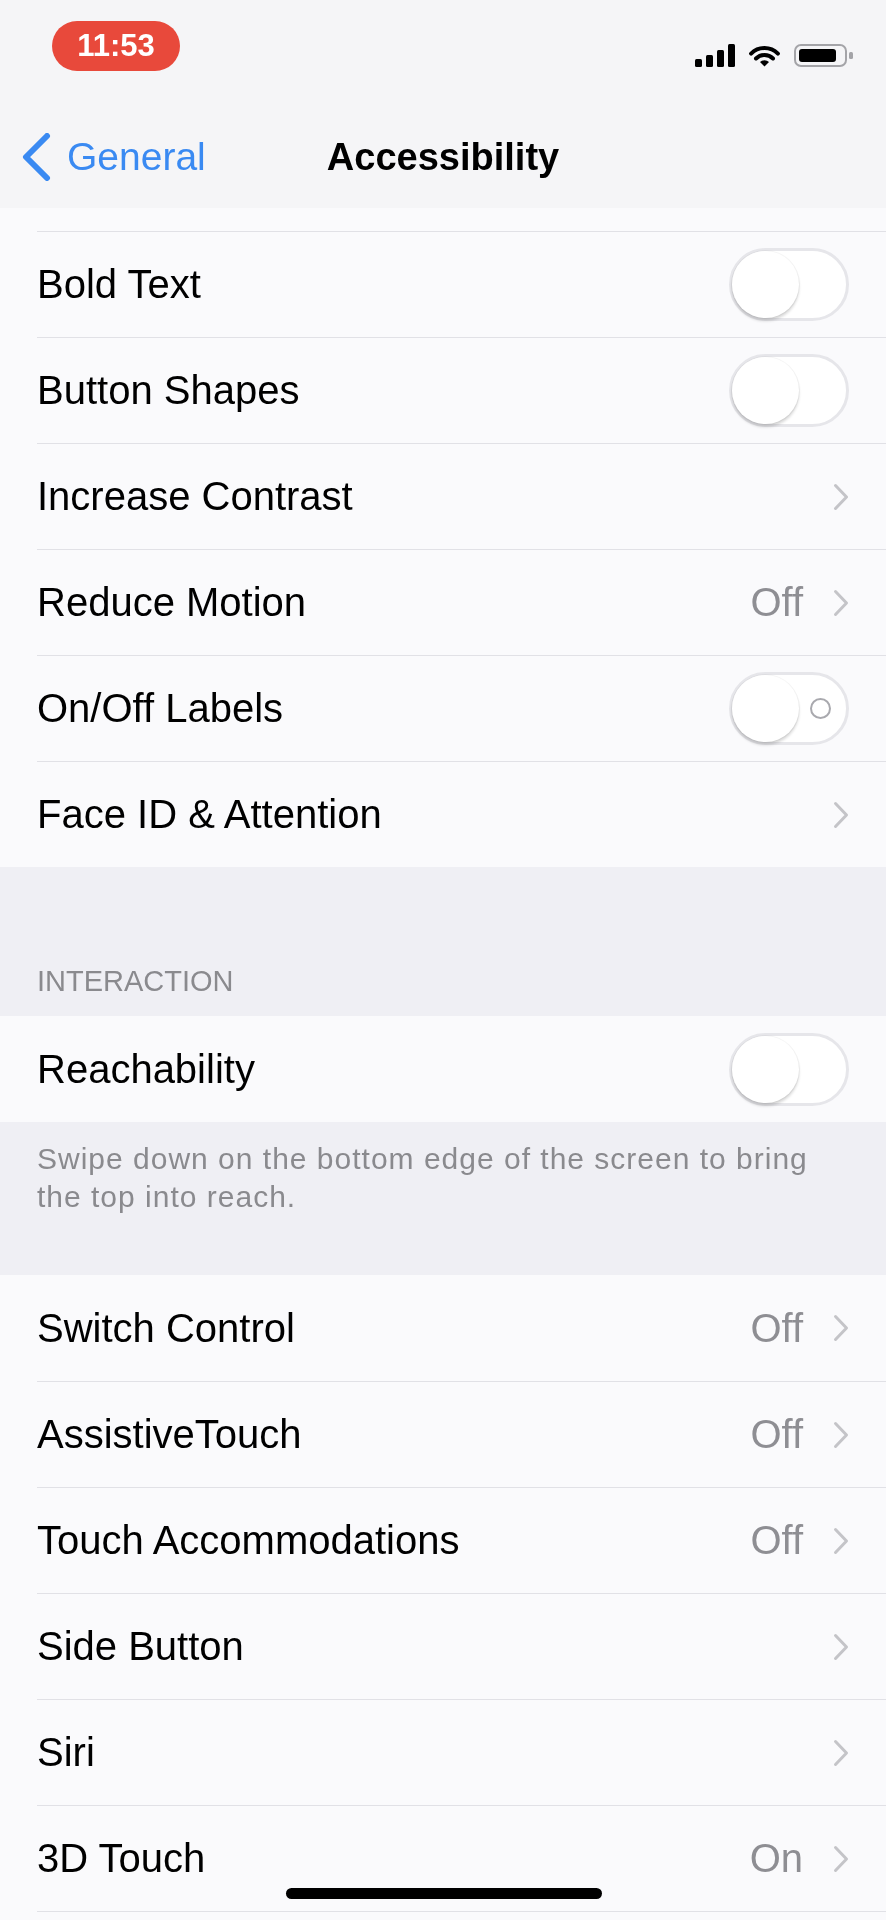 This screenshot has height=1920, width=886. What do you see at coordinates (715, 55) in the screenshot?
I see `signal-bars-icon` at bounding box center [715, 55].